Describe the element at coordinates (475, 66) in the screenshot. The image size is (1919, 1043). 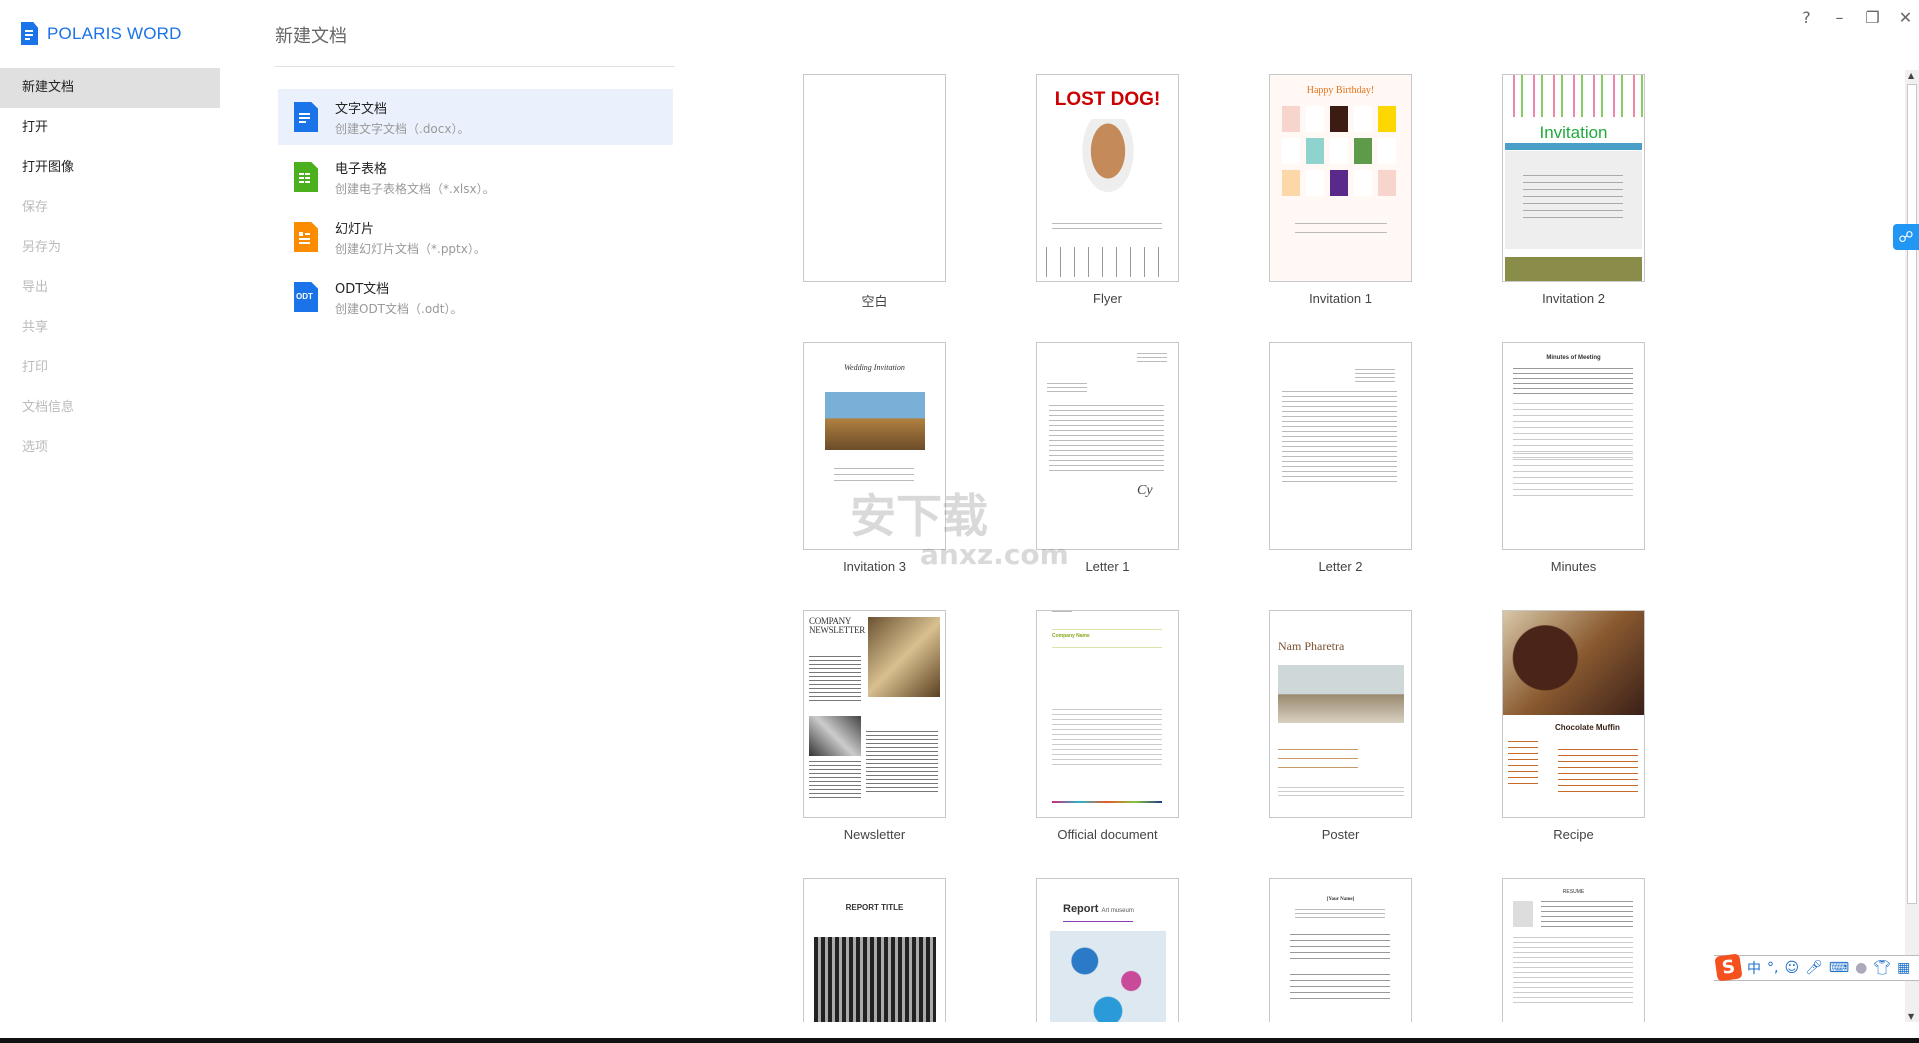
I see `divider` at that location.